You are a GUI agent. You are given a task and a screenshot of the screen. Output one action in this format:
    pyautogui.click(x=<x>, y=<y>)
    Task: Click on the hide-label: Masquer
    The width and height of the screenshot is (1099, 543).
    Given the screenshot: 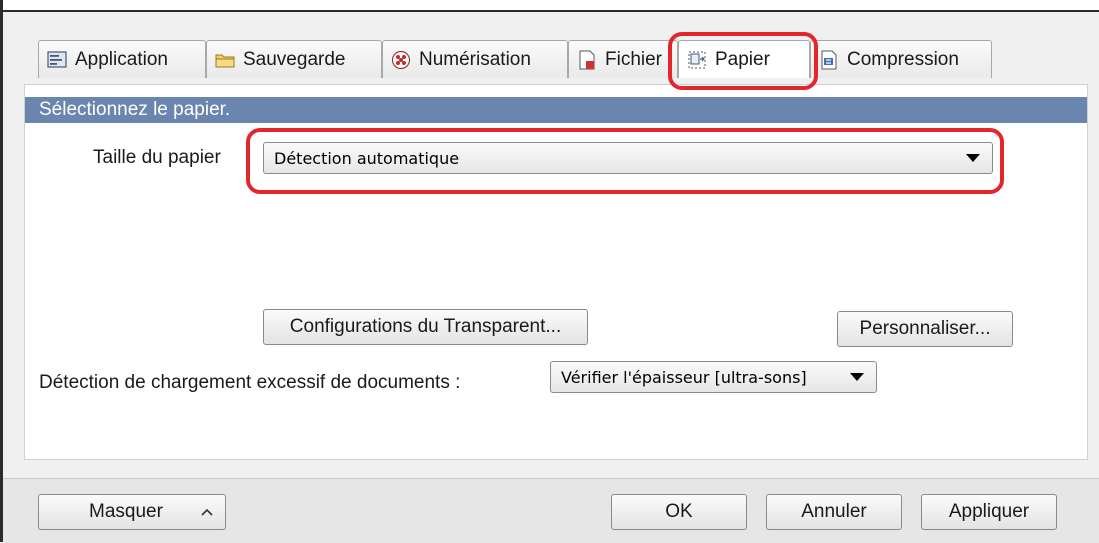 What is the action you would take?
    pyautogui.click(x=126, y=511)
    